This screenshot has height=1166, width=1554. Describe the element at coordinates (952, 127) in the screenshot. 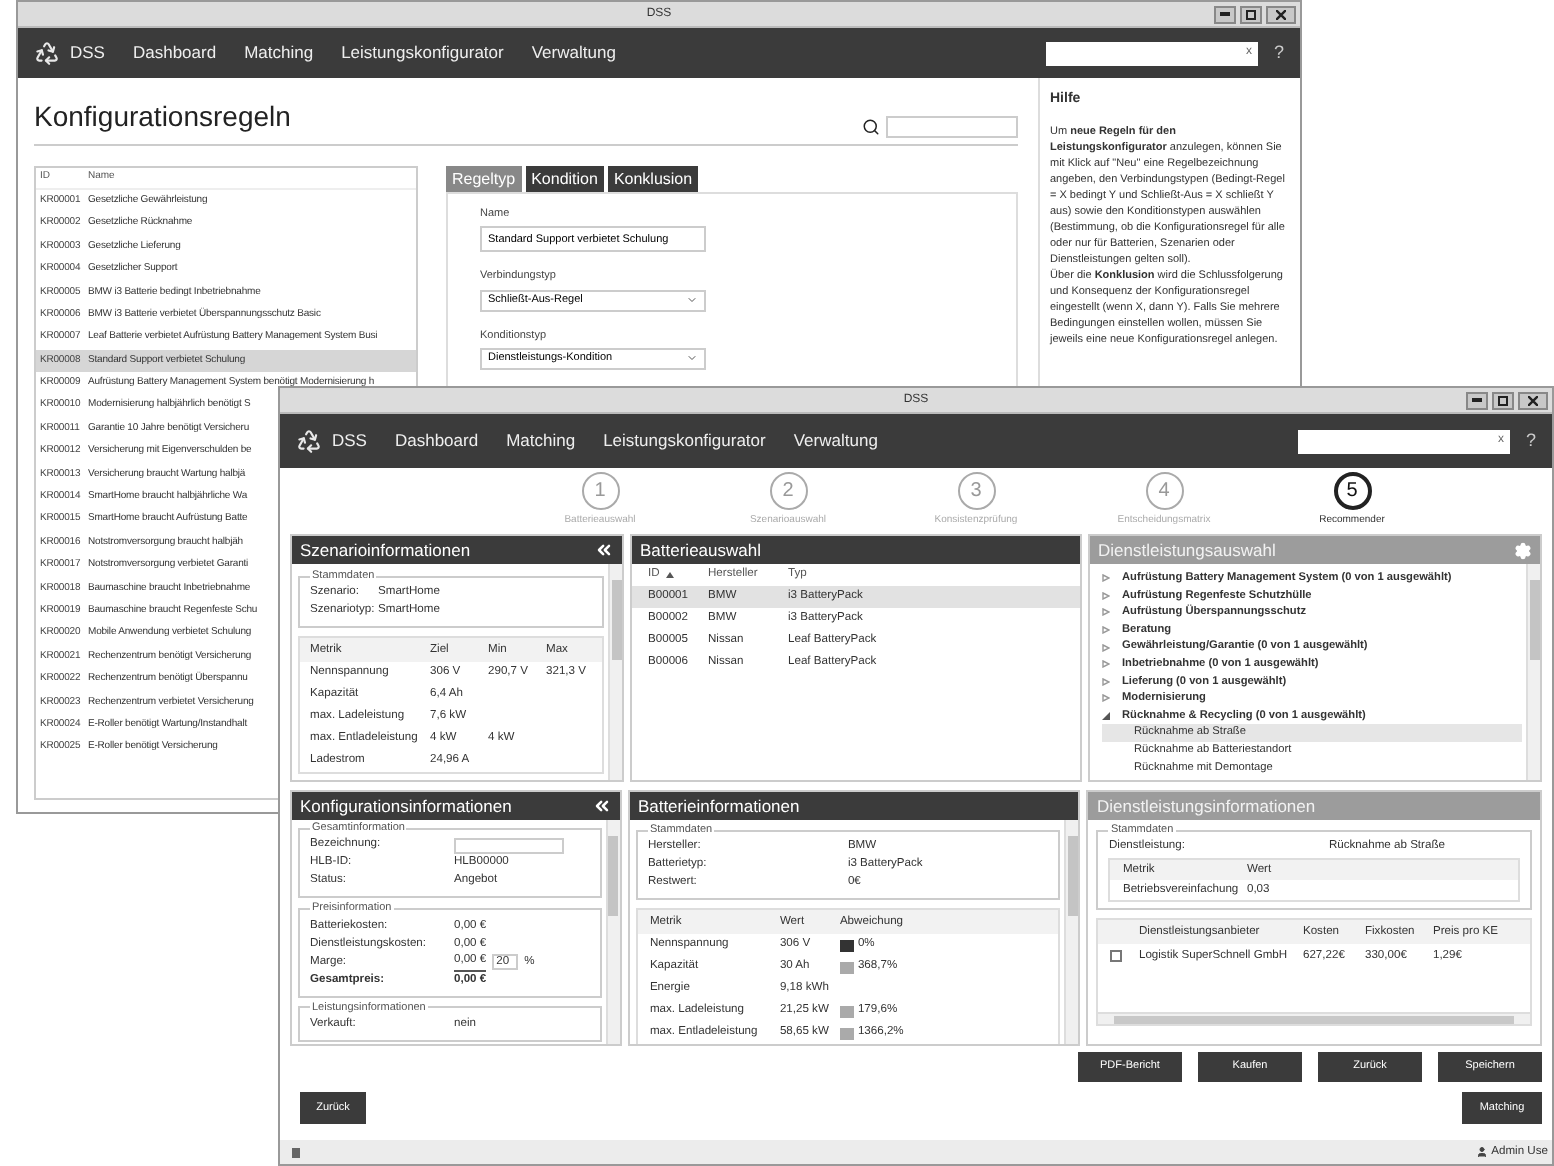

I see `search-field` at that location.